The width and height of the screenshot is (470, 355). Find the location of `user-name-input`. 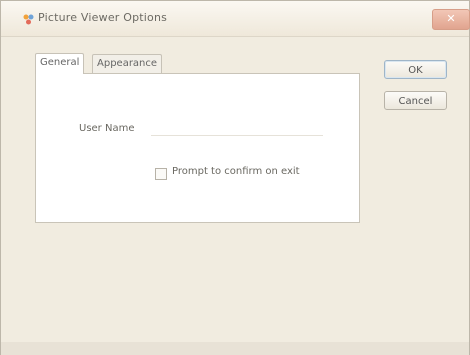

user-name-input is located at coordinates (237, 127).